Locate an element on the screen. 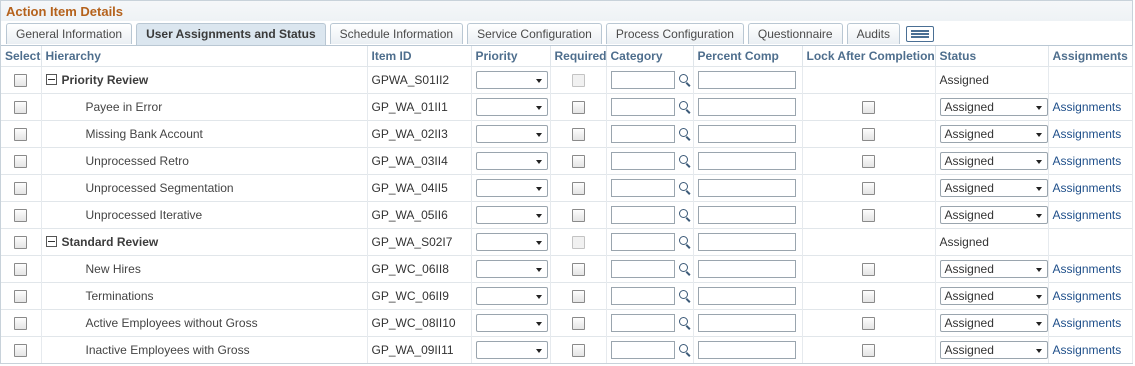 The image size is (1135, 366). tab-service-configuration: Service Configuration is located at coordinates (534, 33).